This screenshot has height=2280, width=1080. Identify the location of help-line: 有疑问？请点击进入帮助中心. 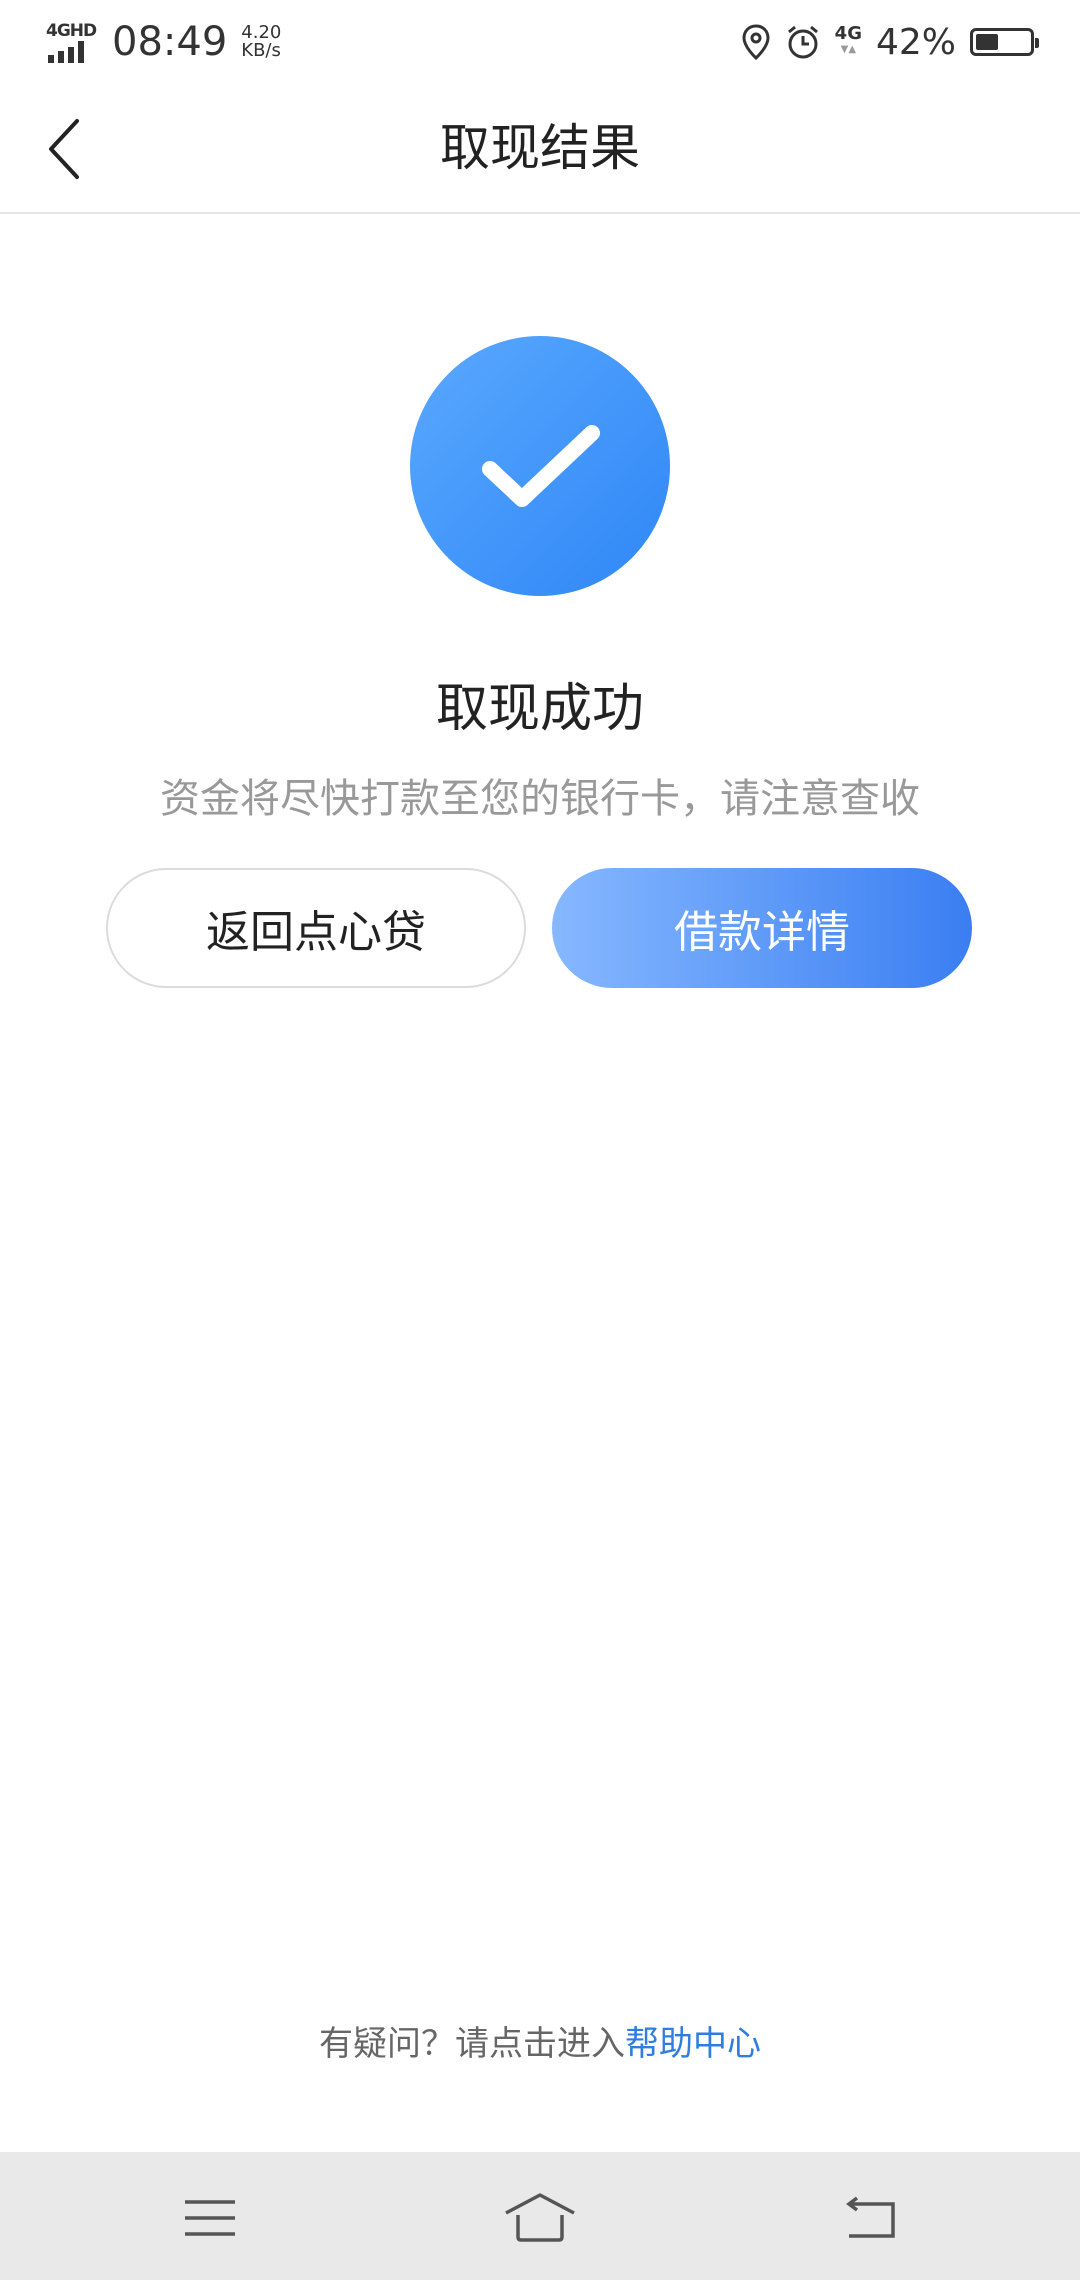
(540, 2040).